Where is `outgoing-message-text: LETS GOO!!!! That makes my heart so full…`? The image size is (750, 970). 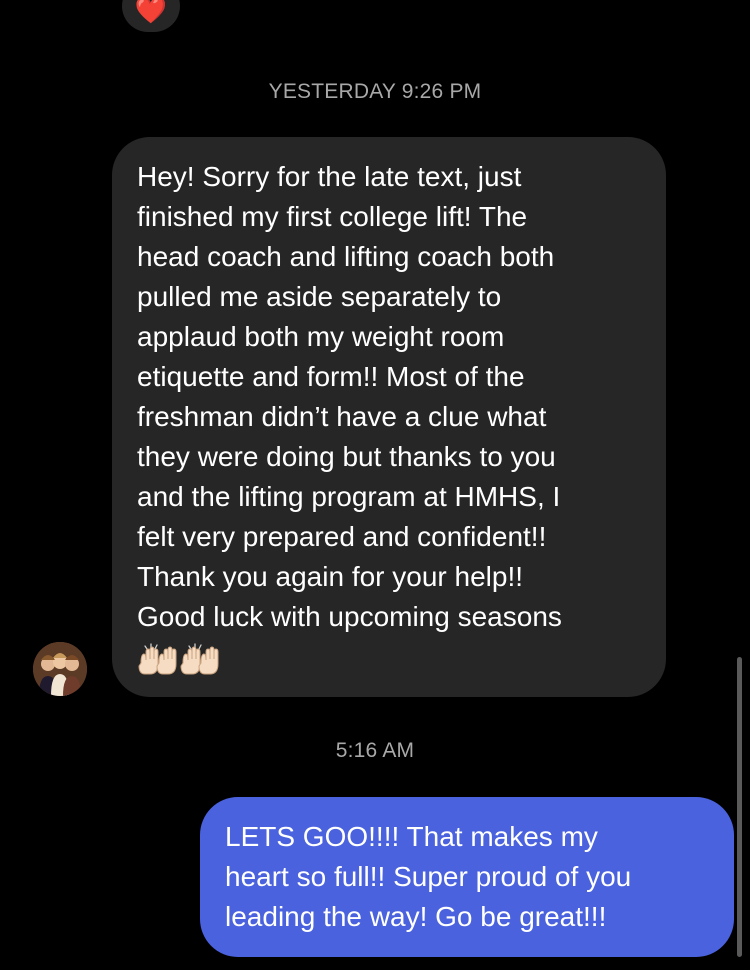
outgoing-message-text: LETS GOO!!!! That makes my heart so full… is located at coordinates (428, 876).